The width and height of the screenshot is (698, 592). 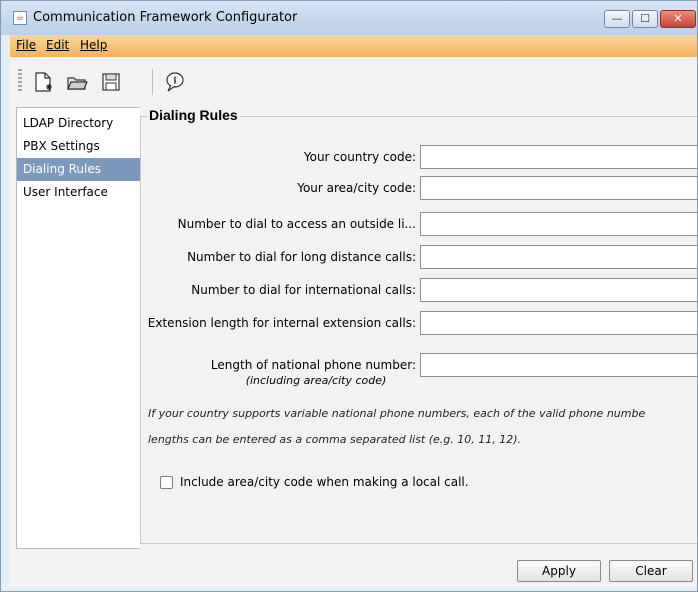 What do you see at coordinates (152, 82) in the screenshot?
I see `toolbar-separator` at bounding box center [152, 82].